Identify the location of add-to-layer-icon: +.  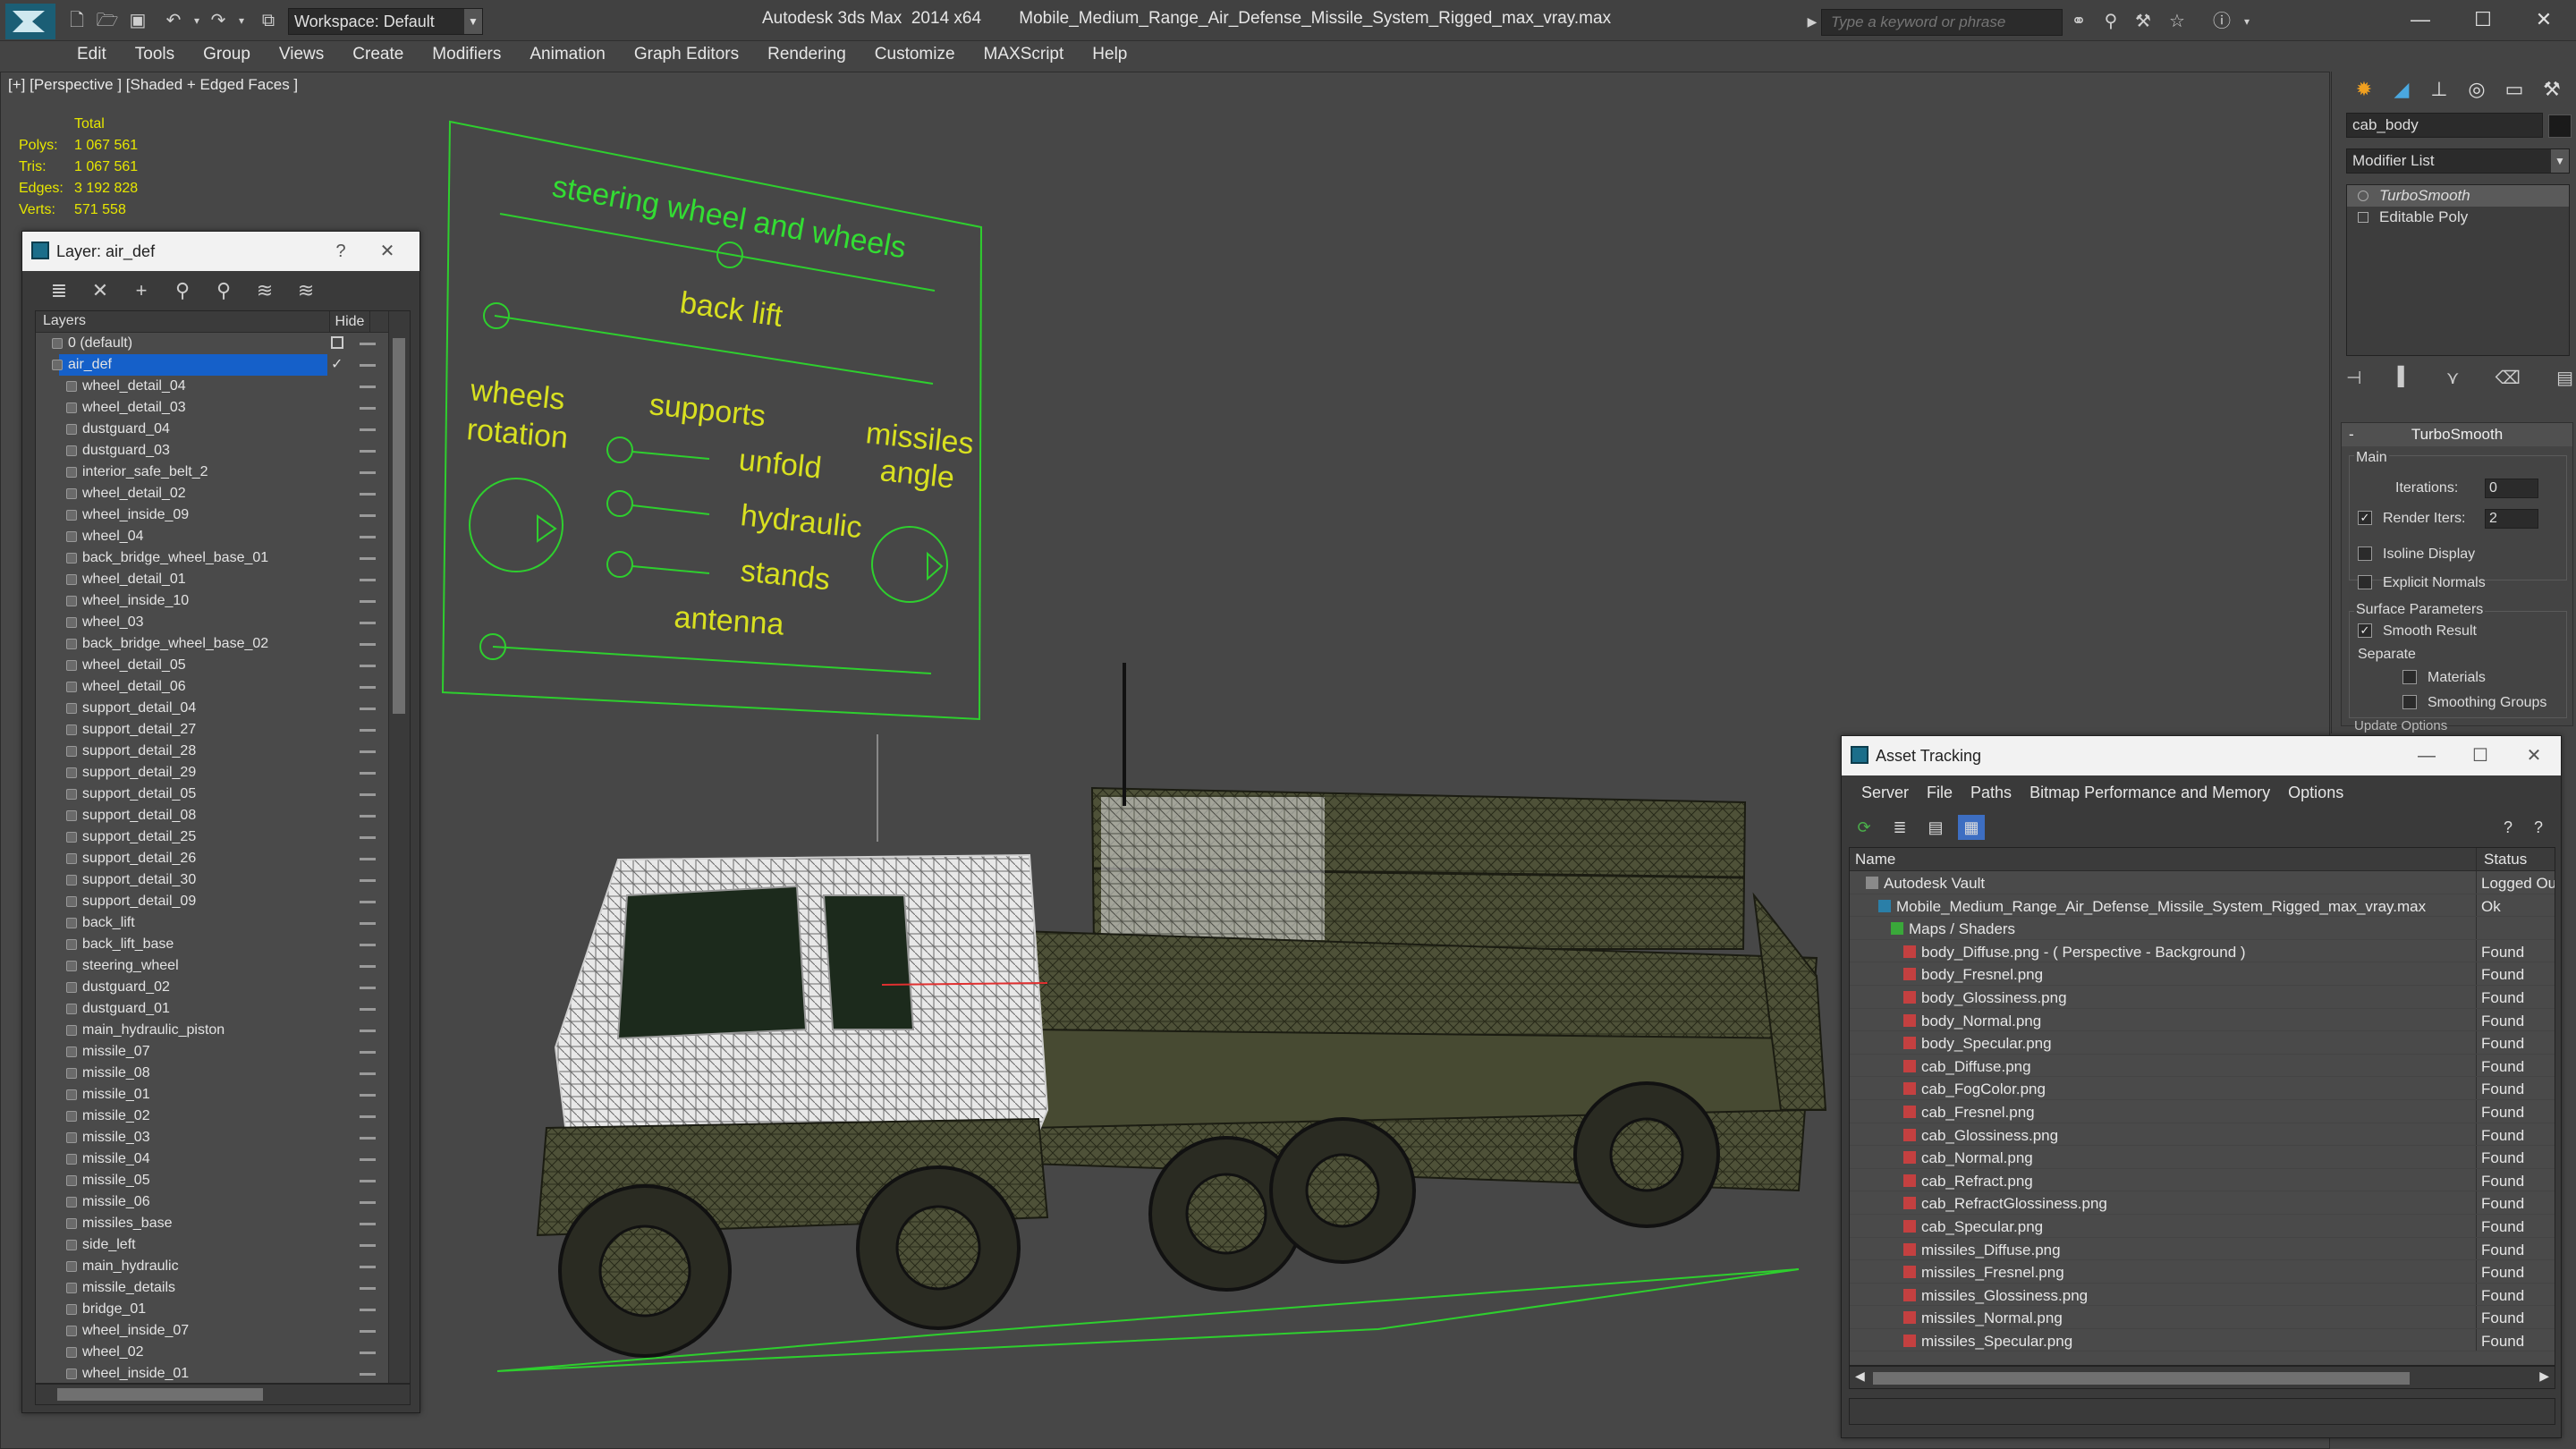
(141, 290).